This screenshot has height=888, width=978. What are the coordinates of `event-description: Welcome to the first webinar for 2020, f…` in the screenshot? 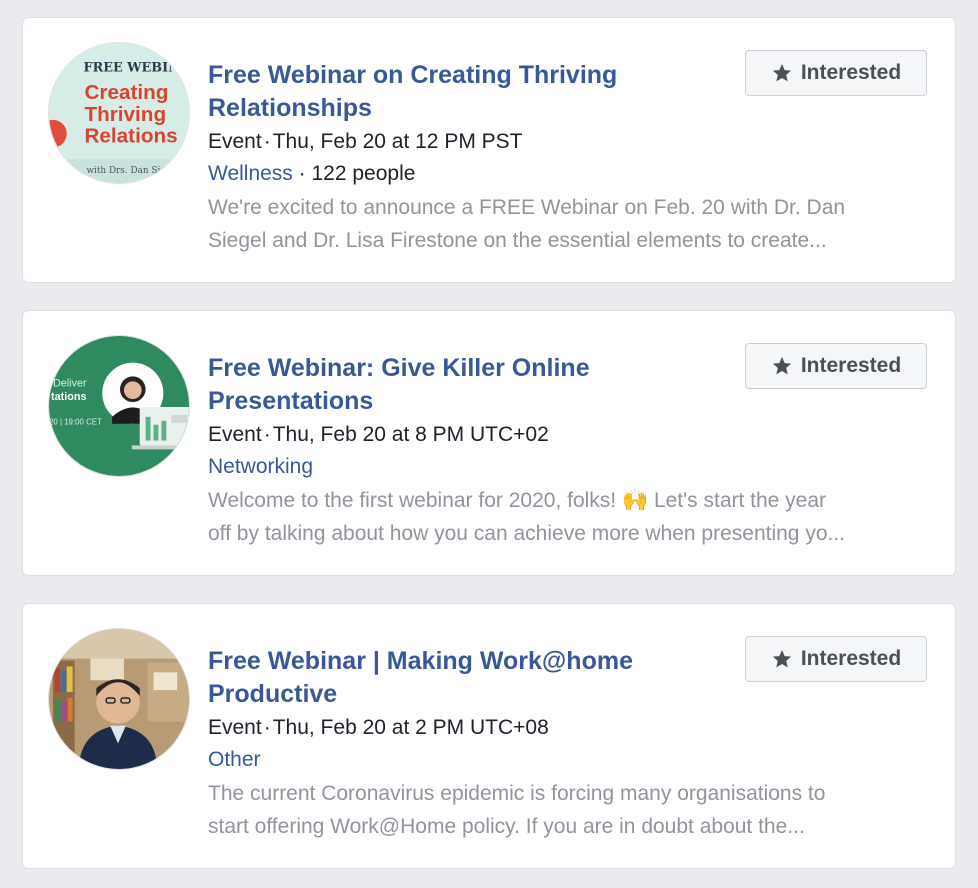 It's located at (568, 517).